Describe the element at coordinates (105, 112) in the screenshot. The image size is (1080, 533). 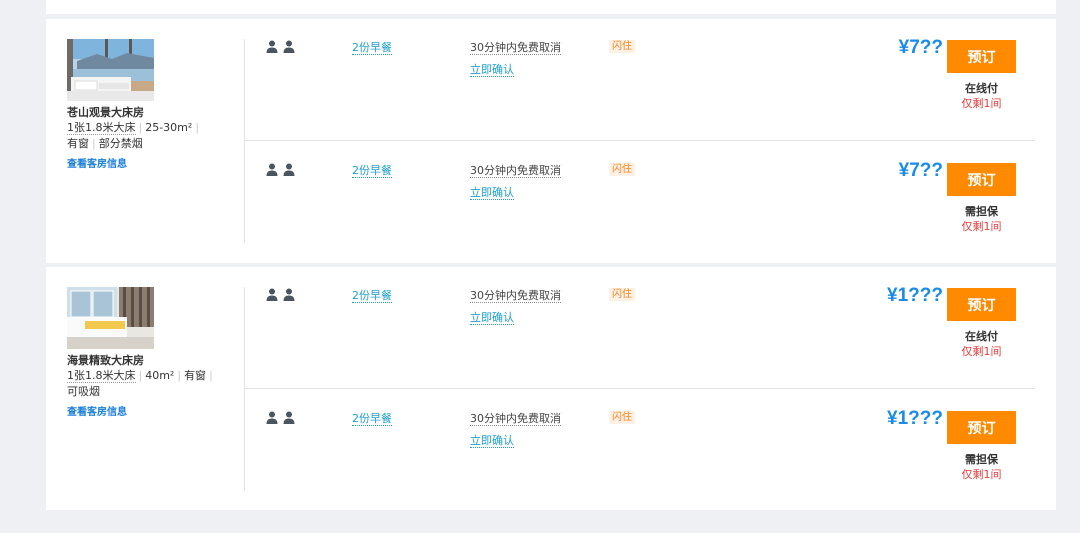
I see `room-name: 苍山观景大床房` at that location.